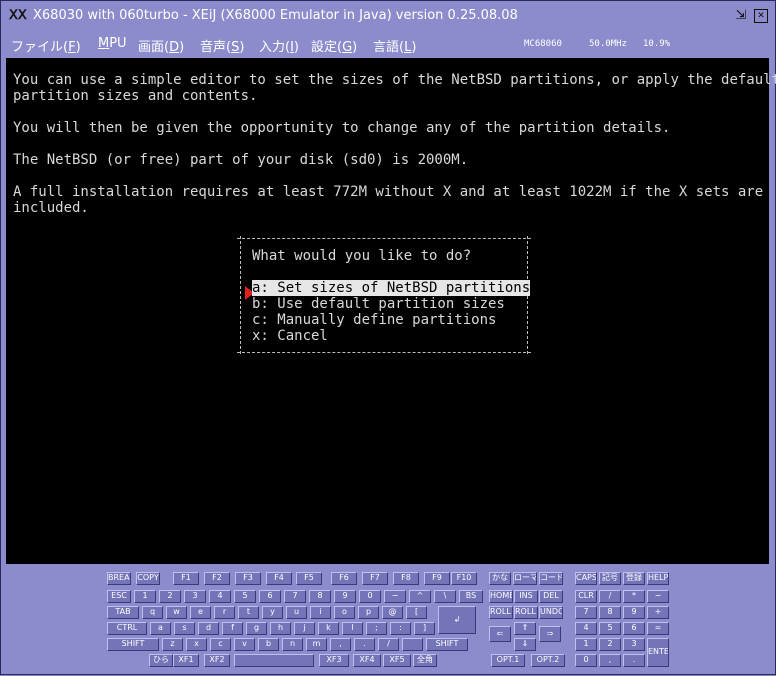 The height and width of the screenshot is (676, 776). Describe the element at coordinates (340, 644) in the screenshot. I see `key-,: ,` at that location.